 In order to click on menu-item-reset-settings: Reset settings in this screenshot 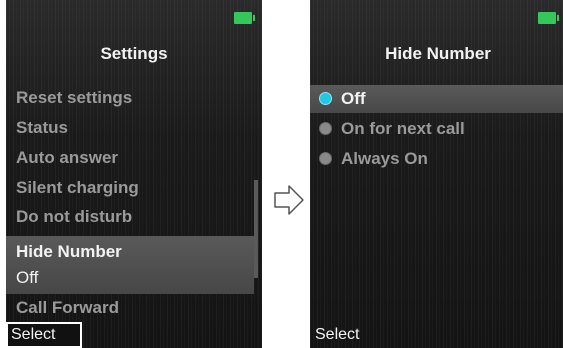, I will do `click(74, 98)`.